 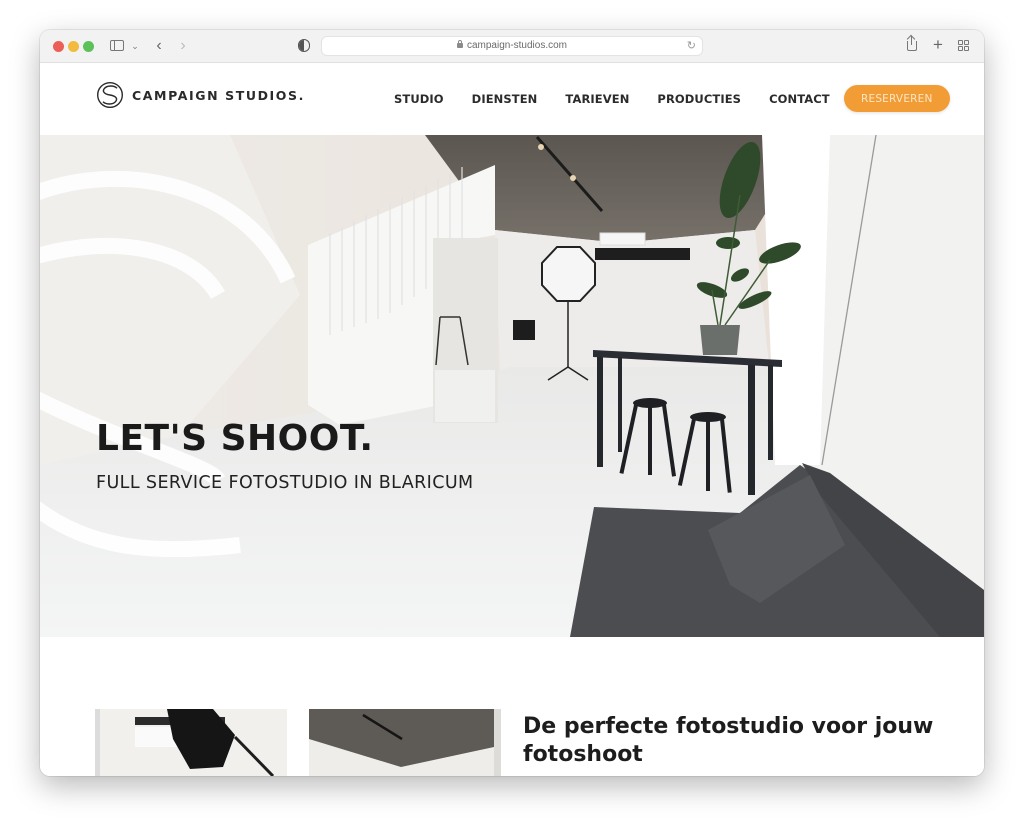 I want to click on nav-item-producties: PRODUCTIES, so click(x=699, y=99).